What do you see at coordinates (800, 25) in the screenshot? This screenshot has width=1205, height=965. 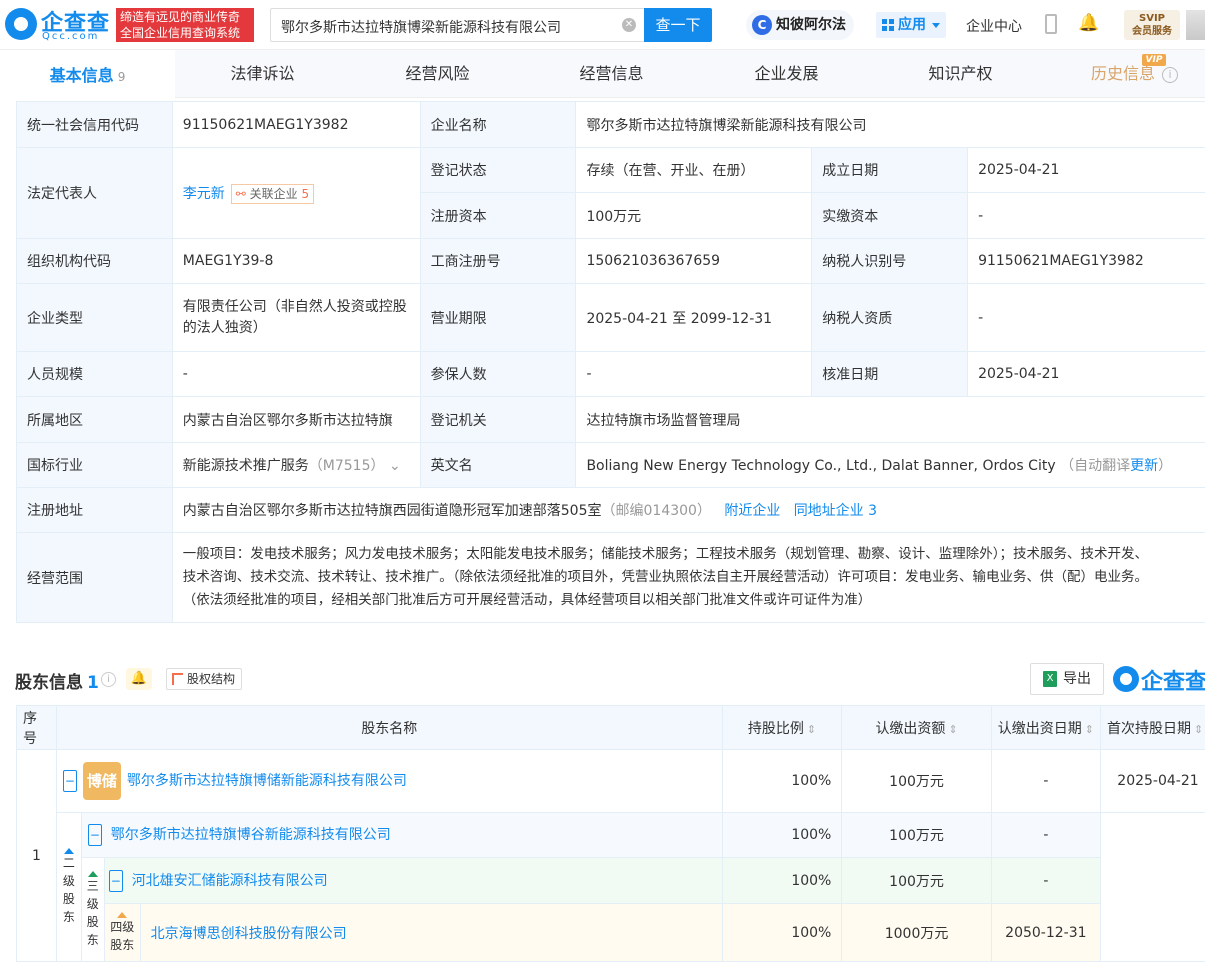 I see `zhibi-alpha-button: C 知彼阿尔法` at bounding box center [800, 25].